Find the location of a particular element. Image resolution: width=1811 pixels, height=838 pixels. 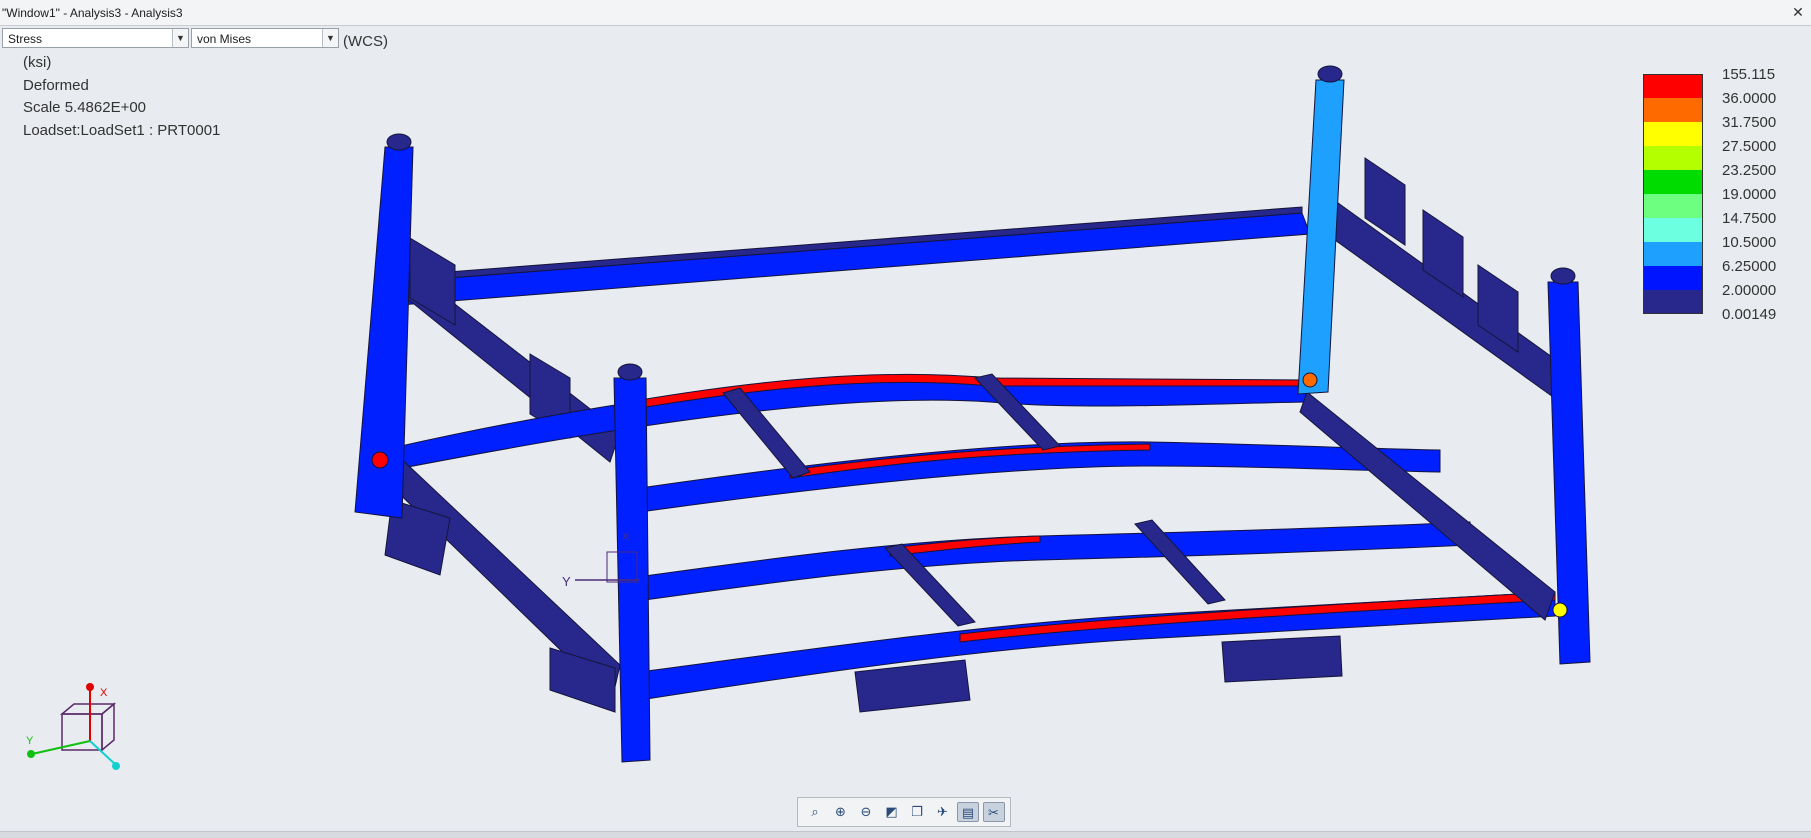

hotspot-rear-left is located at coordinates (380, 460).